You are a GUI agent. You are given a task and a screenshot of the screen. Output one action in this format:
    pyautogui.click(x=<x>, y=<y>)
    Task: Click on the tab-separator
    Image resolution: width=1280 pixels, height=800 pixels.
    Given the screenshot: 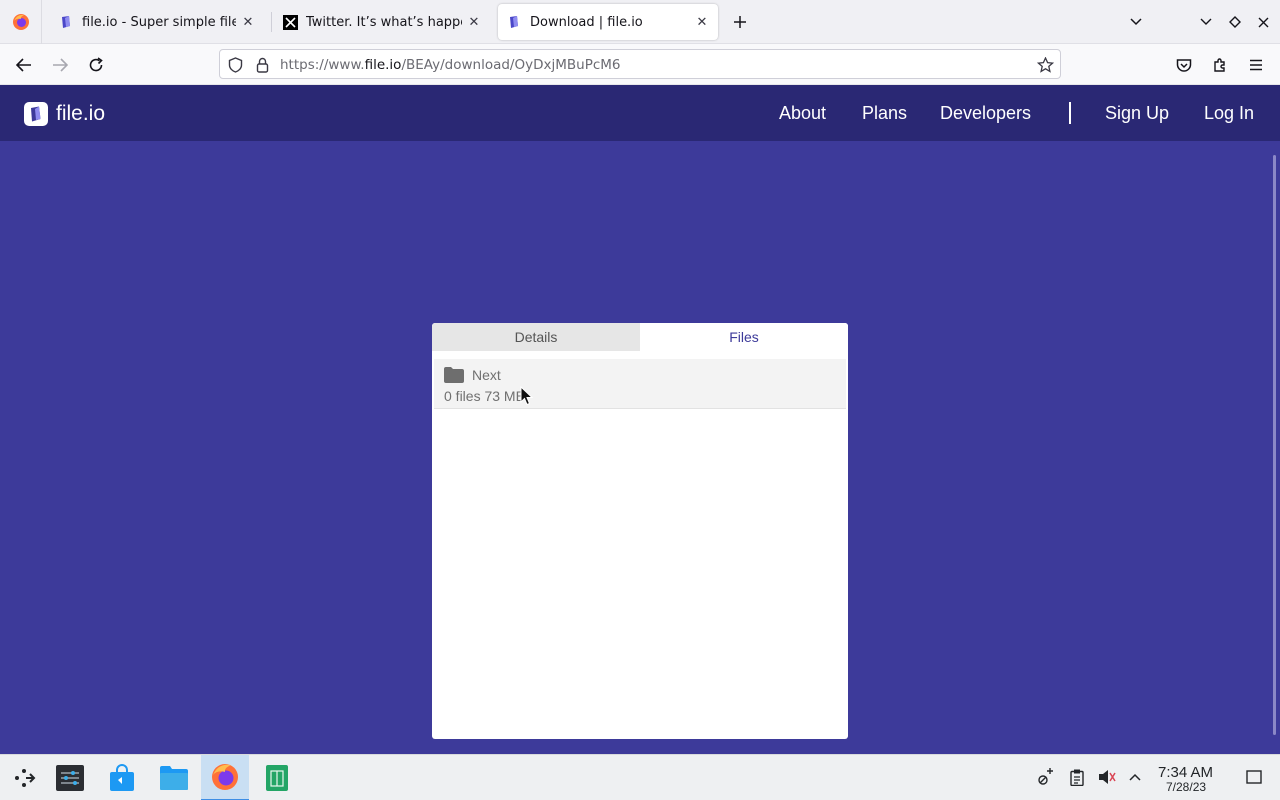 What is the action you would take?
    pyautogui.click(x=271, y=22)
    